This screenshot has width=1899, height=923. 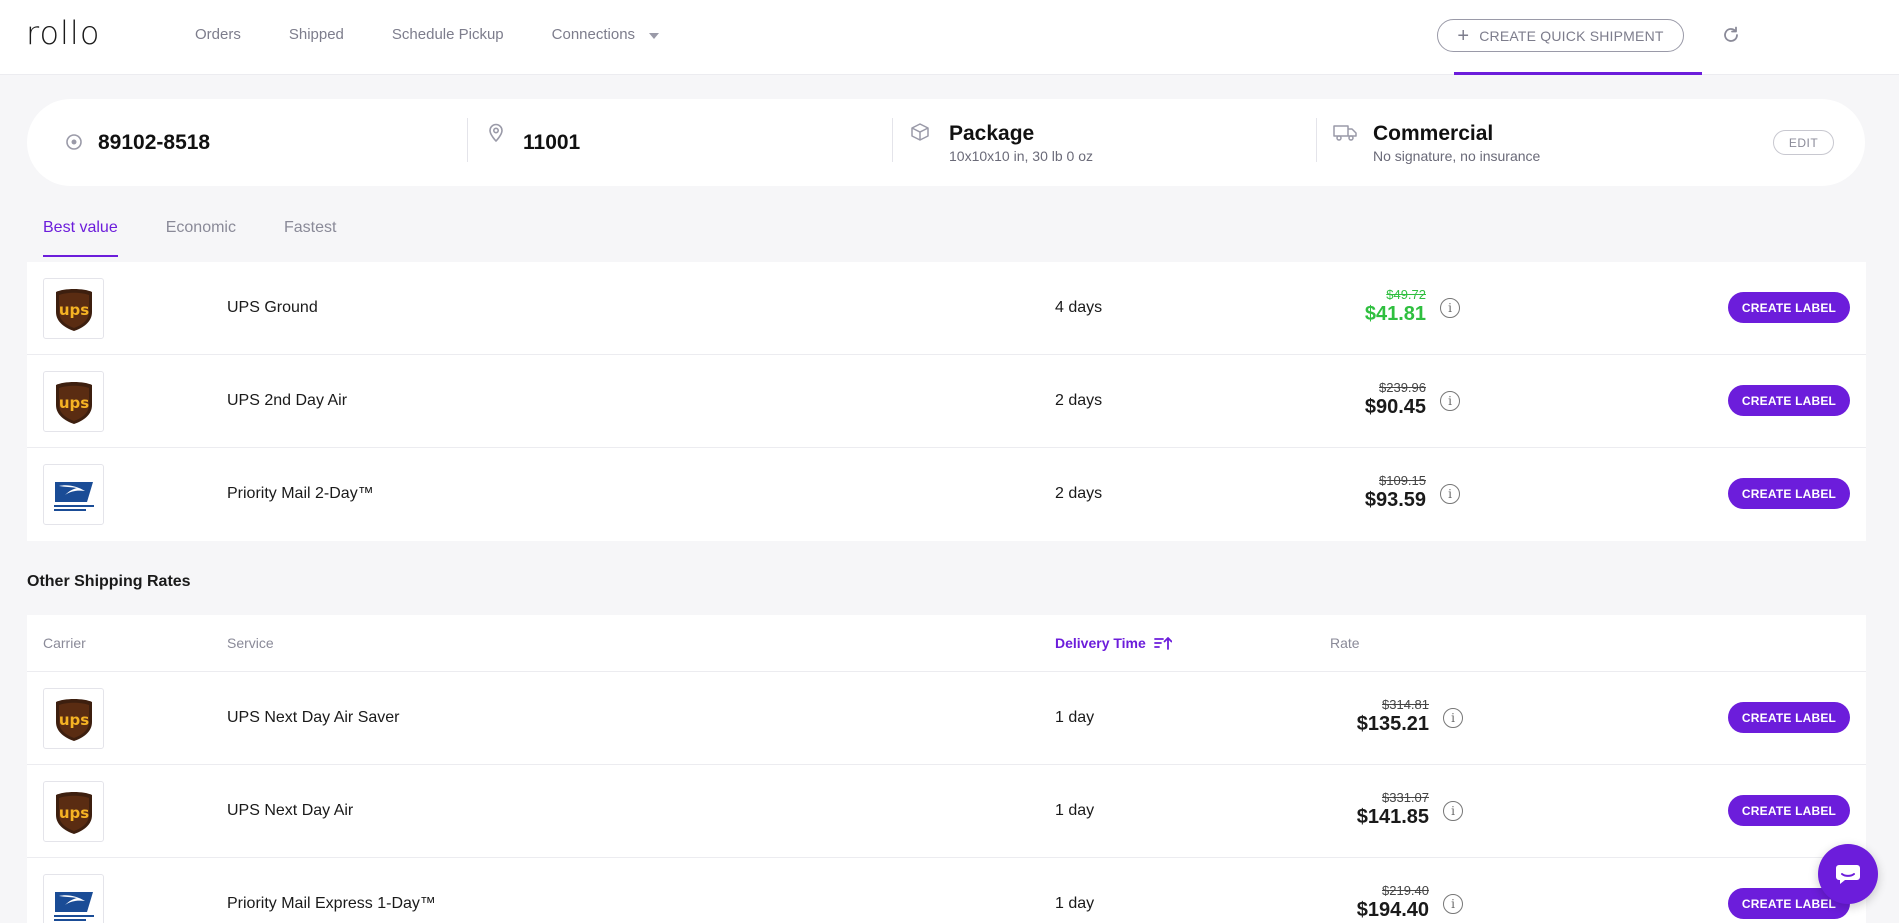 I want to click on nav-orders: Orders, so click(x=218, y=34).